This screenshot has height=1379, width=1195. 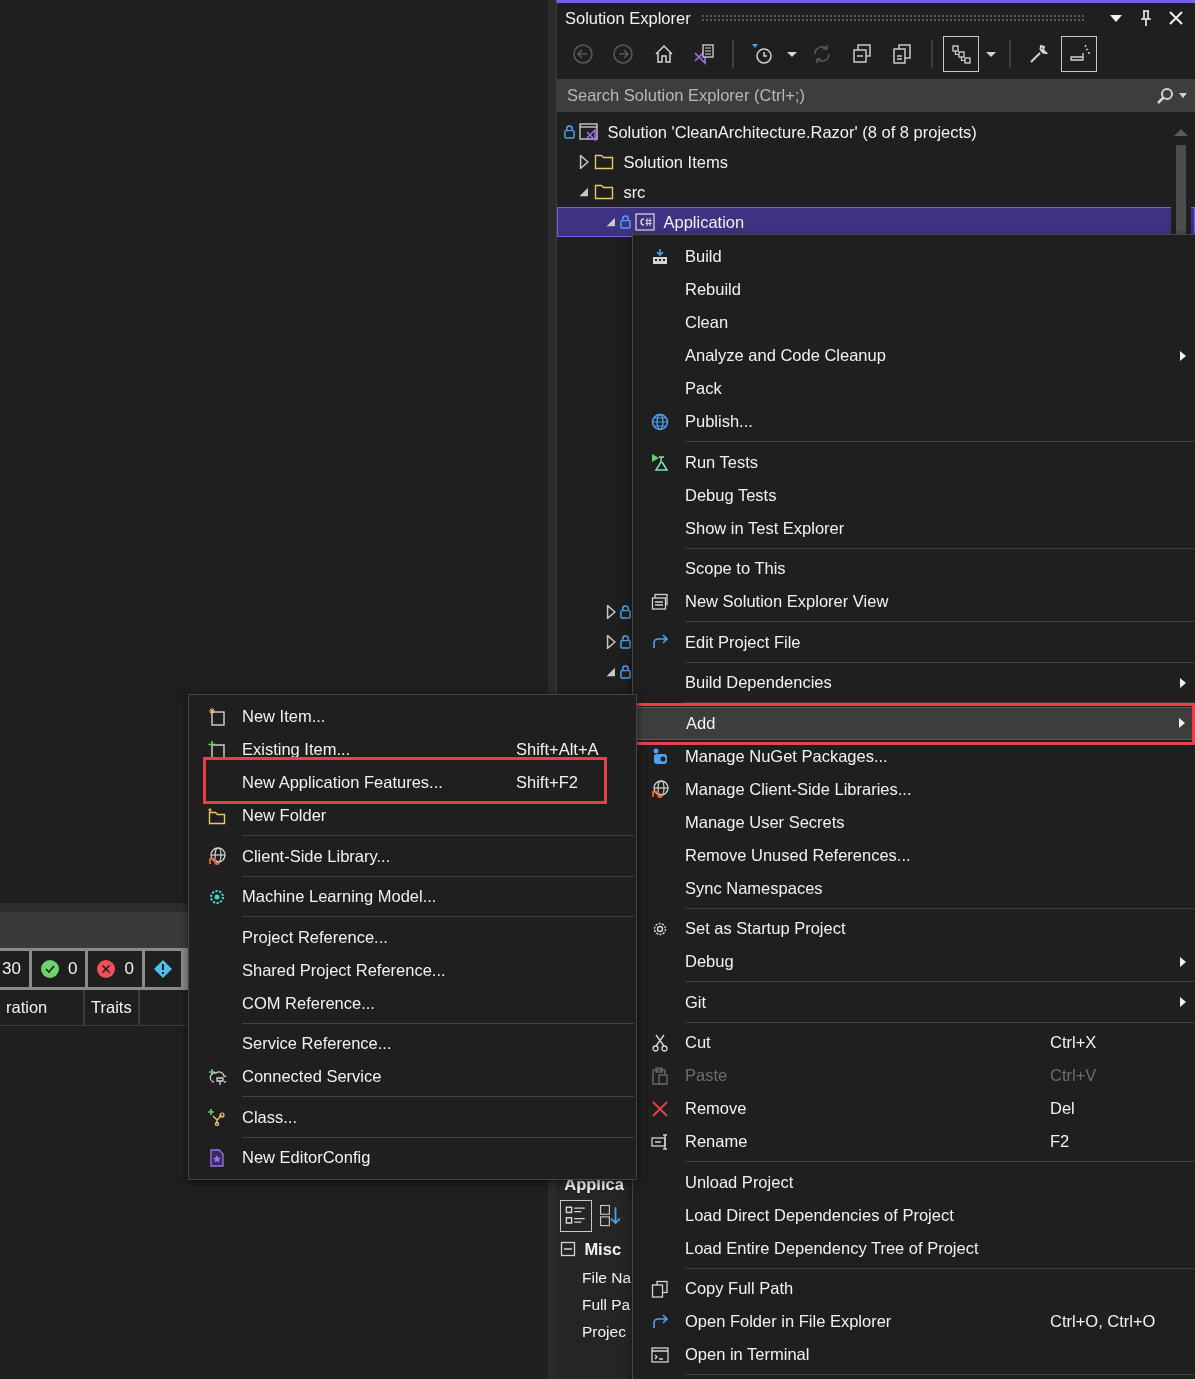 I want to click on panel-title: Solution Explorer, so click(x=628, y=18).